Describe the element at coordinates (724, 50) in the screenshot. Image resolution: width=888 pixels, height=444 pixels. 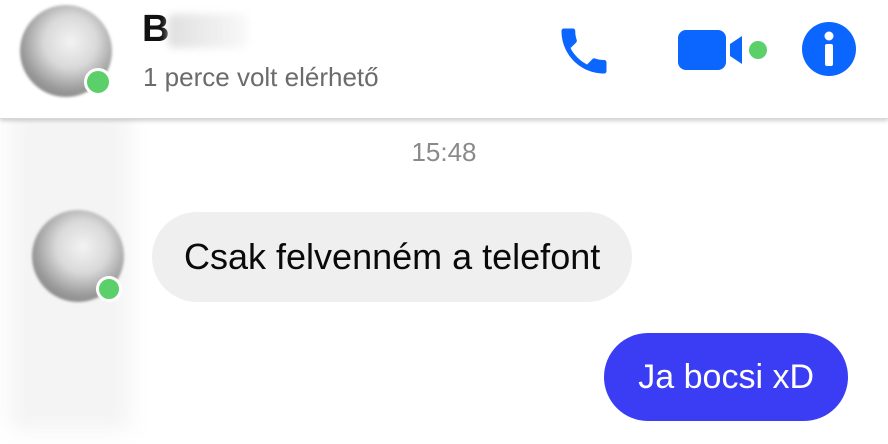
I see `video-camera-icon` at that location.